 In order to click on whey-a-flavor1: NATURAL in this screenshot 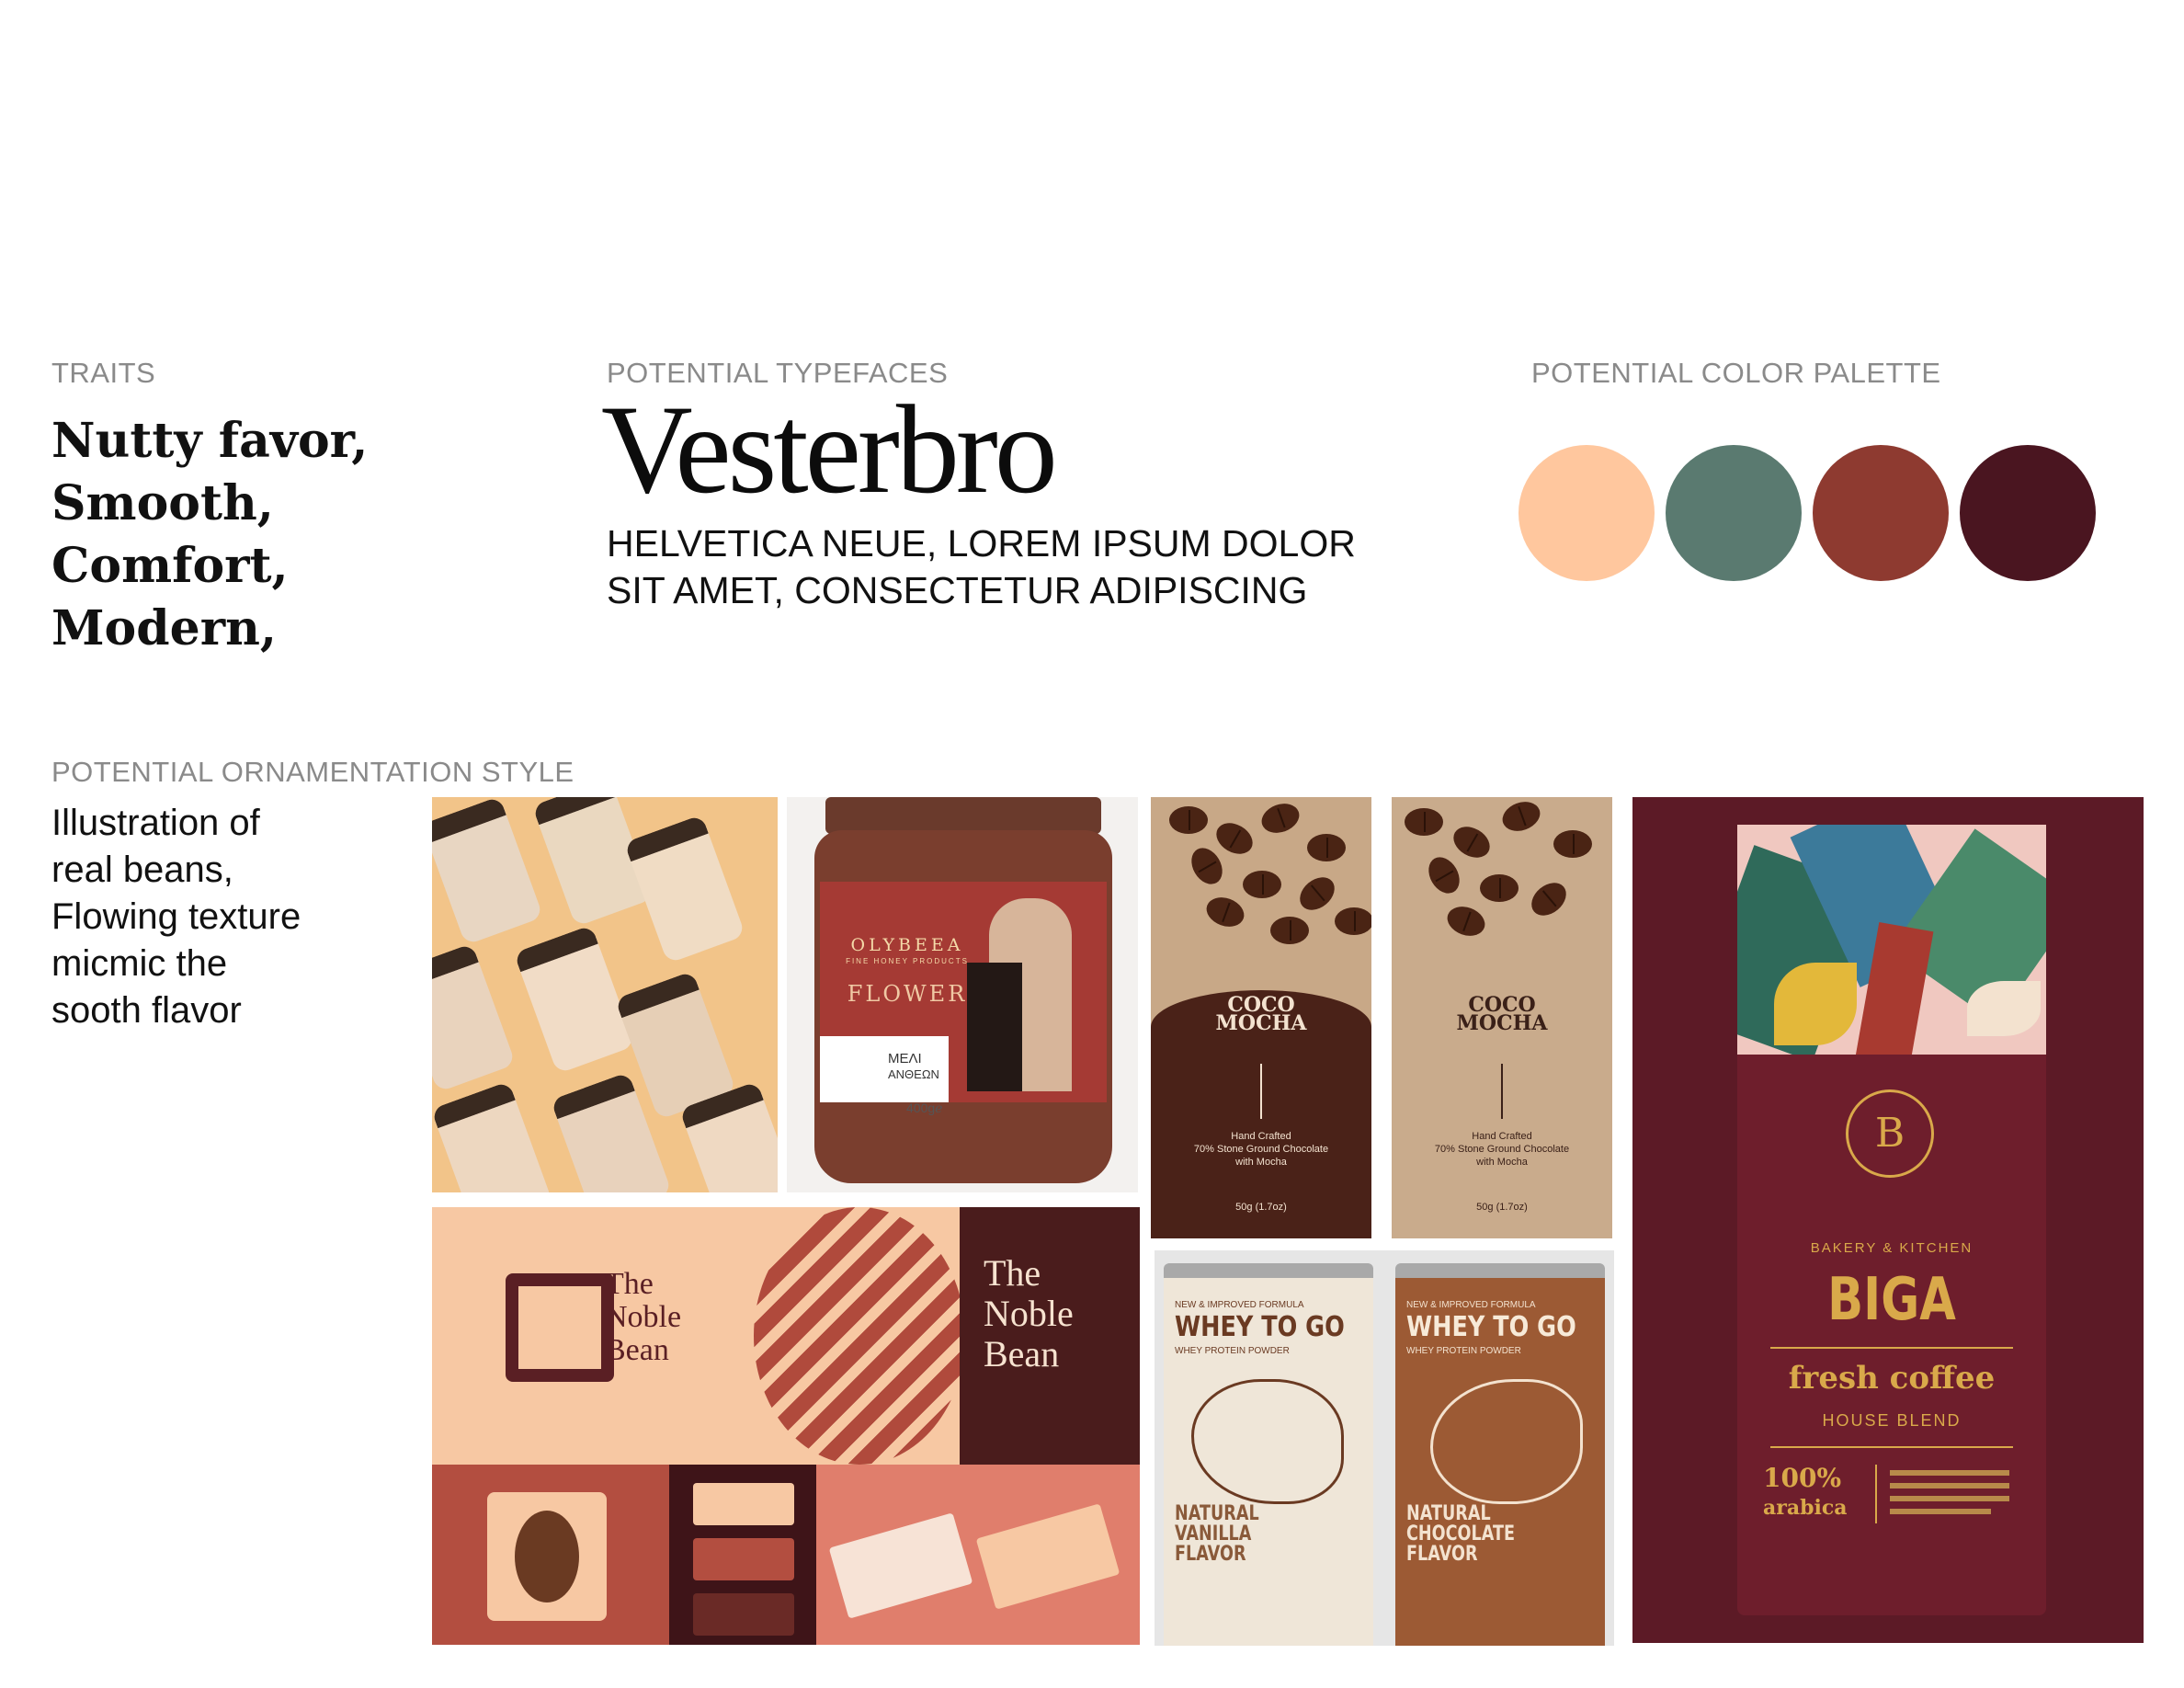, I will do `click(1217, 1514)`.